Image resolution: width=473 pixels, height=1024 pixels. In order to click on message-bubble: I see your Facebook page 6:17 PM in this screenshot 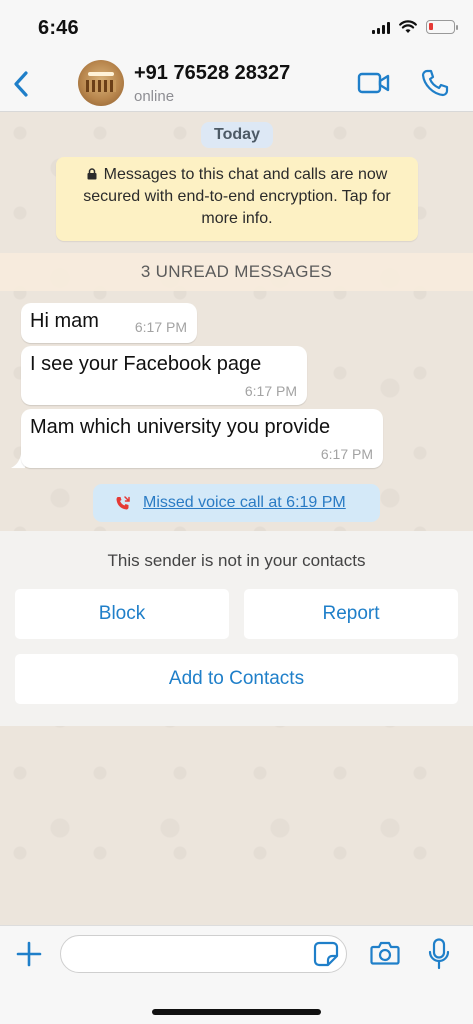, I will do `click(164, 375)`.